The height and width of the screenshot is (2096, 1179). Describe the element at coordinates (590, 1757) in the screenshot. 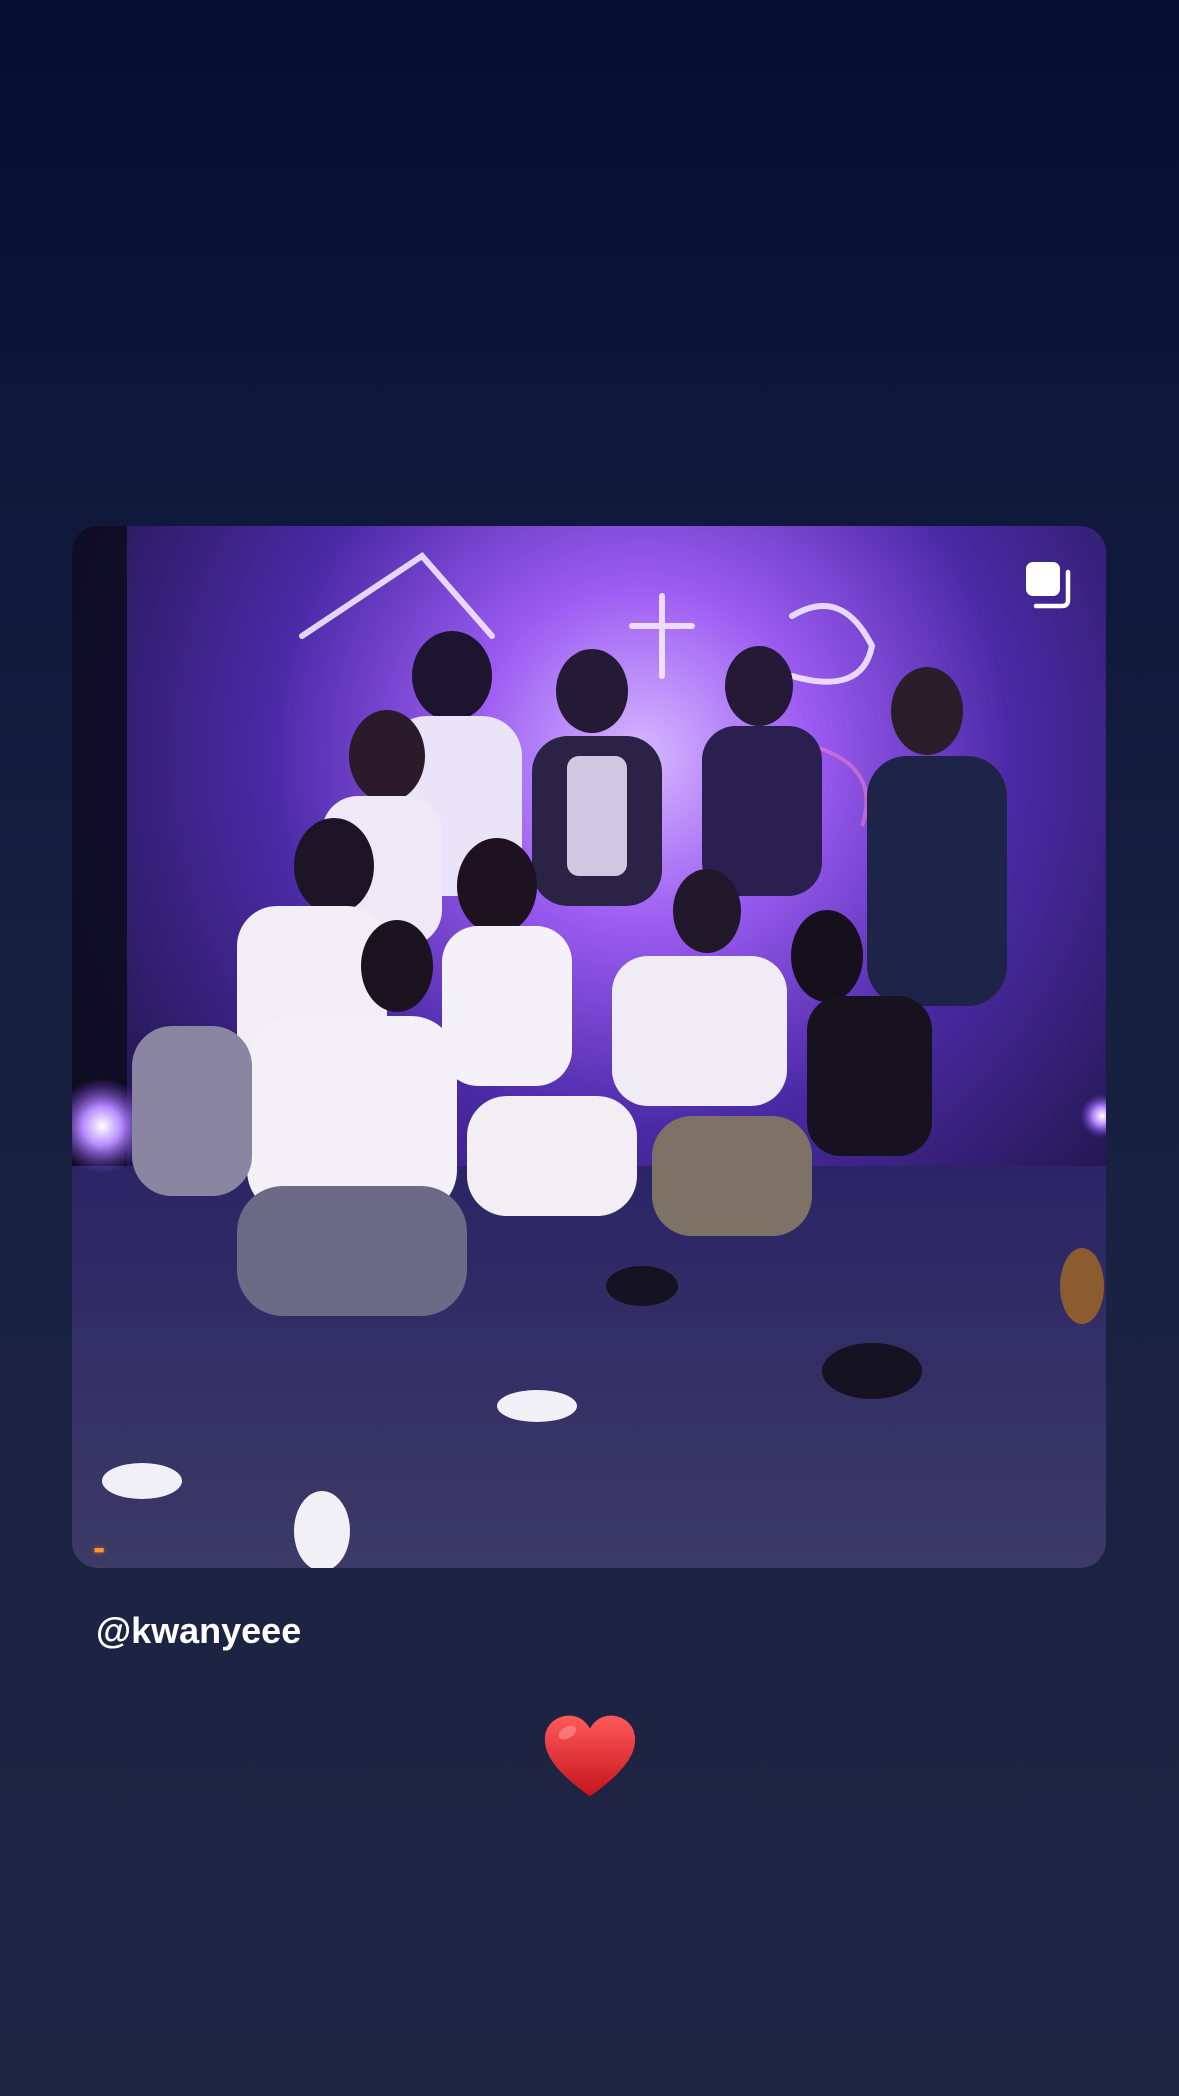

I see `red-heart-icon` at that location.